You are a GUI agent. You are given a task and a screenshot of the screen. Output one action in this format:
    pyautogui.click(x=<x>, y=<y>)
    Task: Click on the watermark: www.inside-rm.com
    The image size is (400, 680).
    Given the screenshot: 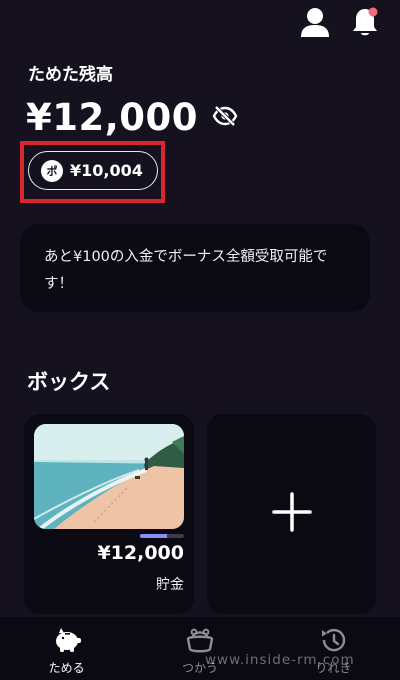 What is the action you would take?
    pyautogui.click(x=280, y=660)
    